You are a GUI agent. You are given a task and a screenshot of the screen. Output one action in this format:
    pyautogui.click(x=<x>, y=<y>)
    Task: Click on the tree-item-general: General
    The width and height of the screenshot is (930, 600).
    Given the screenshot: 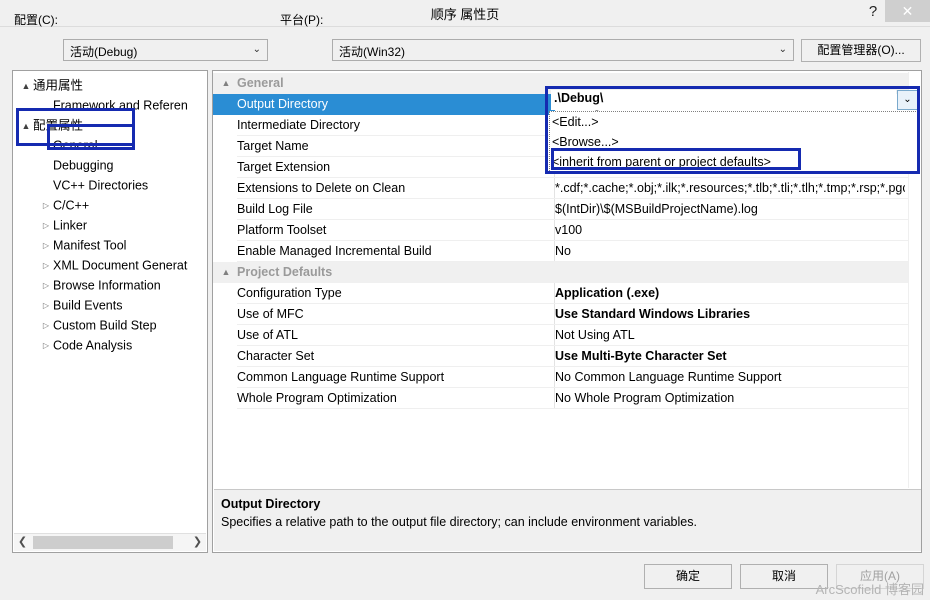 What is the action you would take?
    pyautogui.click(x=68, y=145)
    